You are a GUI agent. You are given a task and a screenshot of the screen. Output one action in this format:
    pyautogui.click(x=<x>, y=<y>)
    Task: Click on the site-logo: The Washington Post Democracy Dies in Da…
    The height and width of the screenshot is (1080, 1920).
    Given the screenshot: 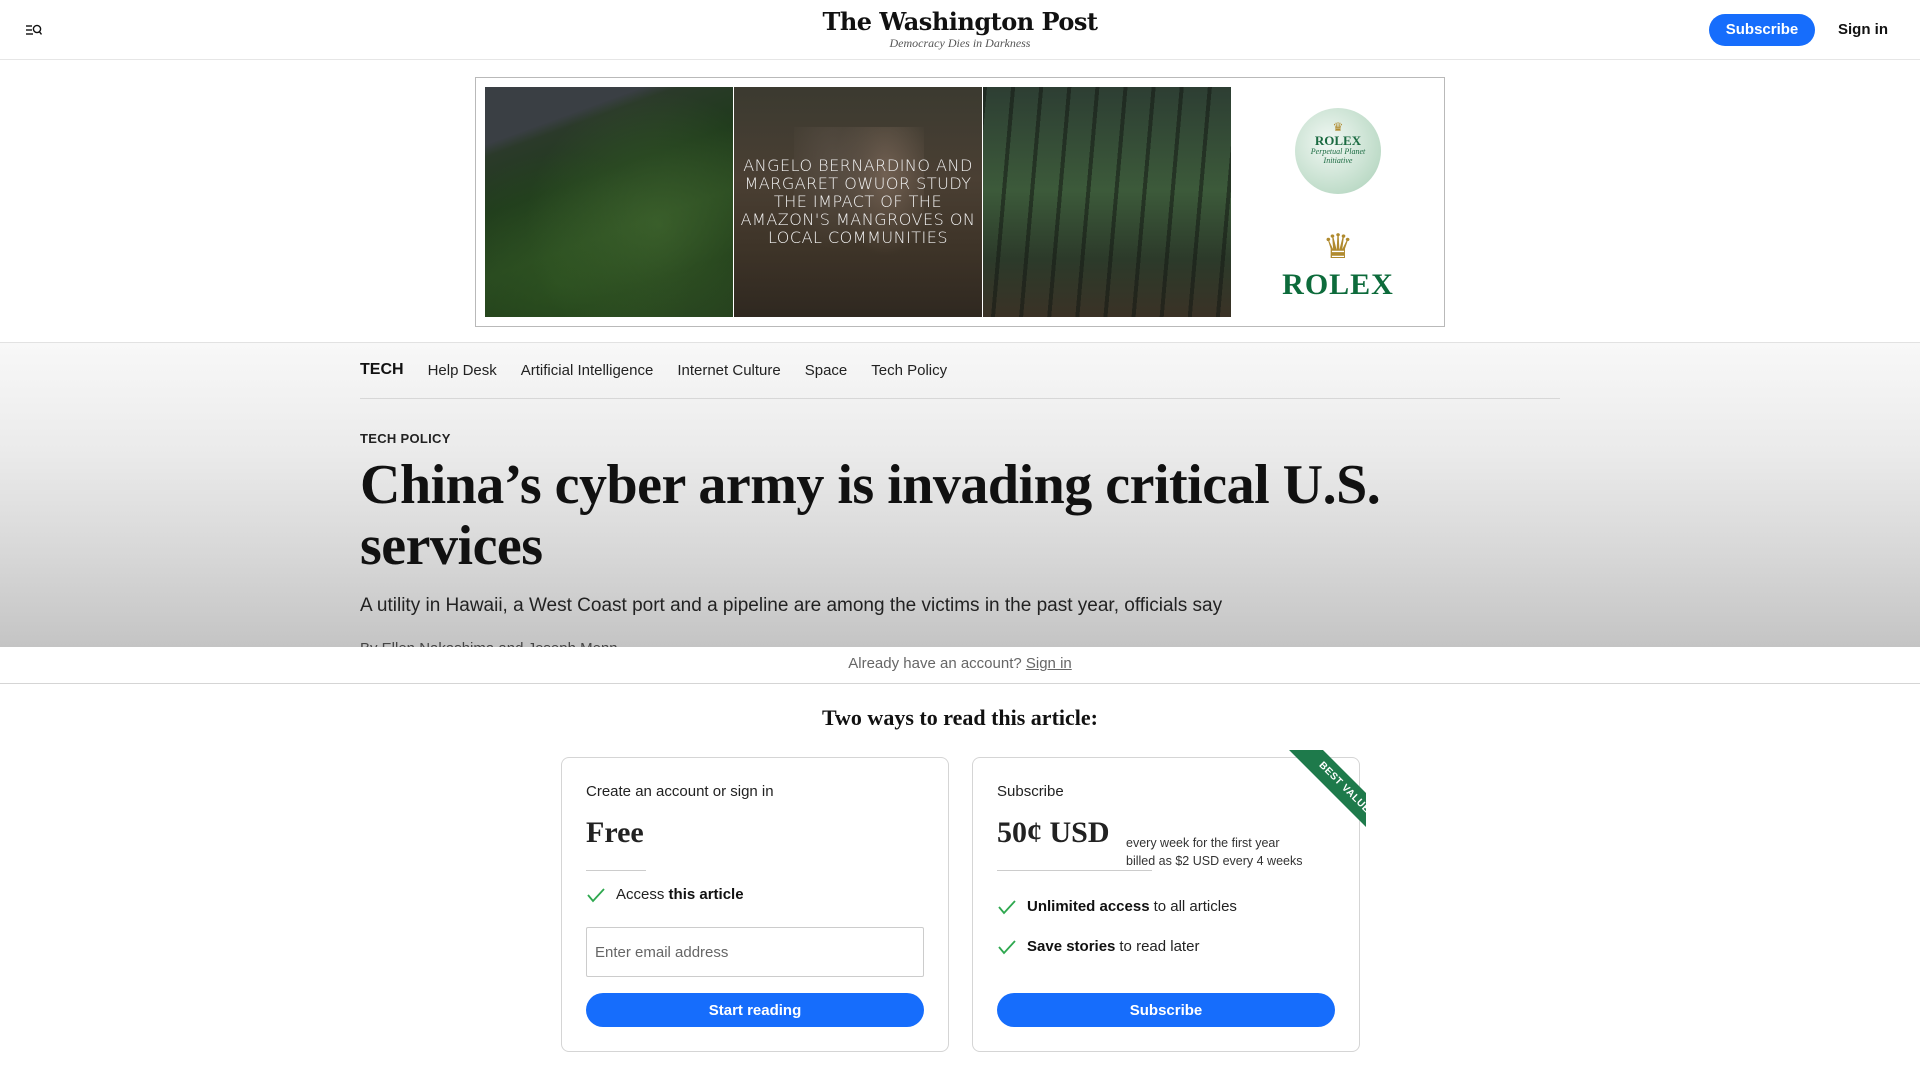 What is the action you would take?
    pyautogui.click(x=960, y=29)
    